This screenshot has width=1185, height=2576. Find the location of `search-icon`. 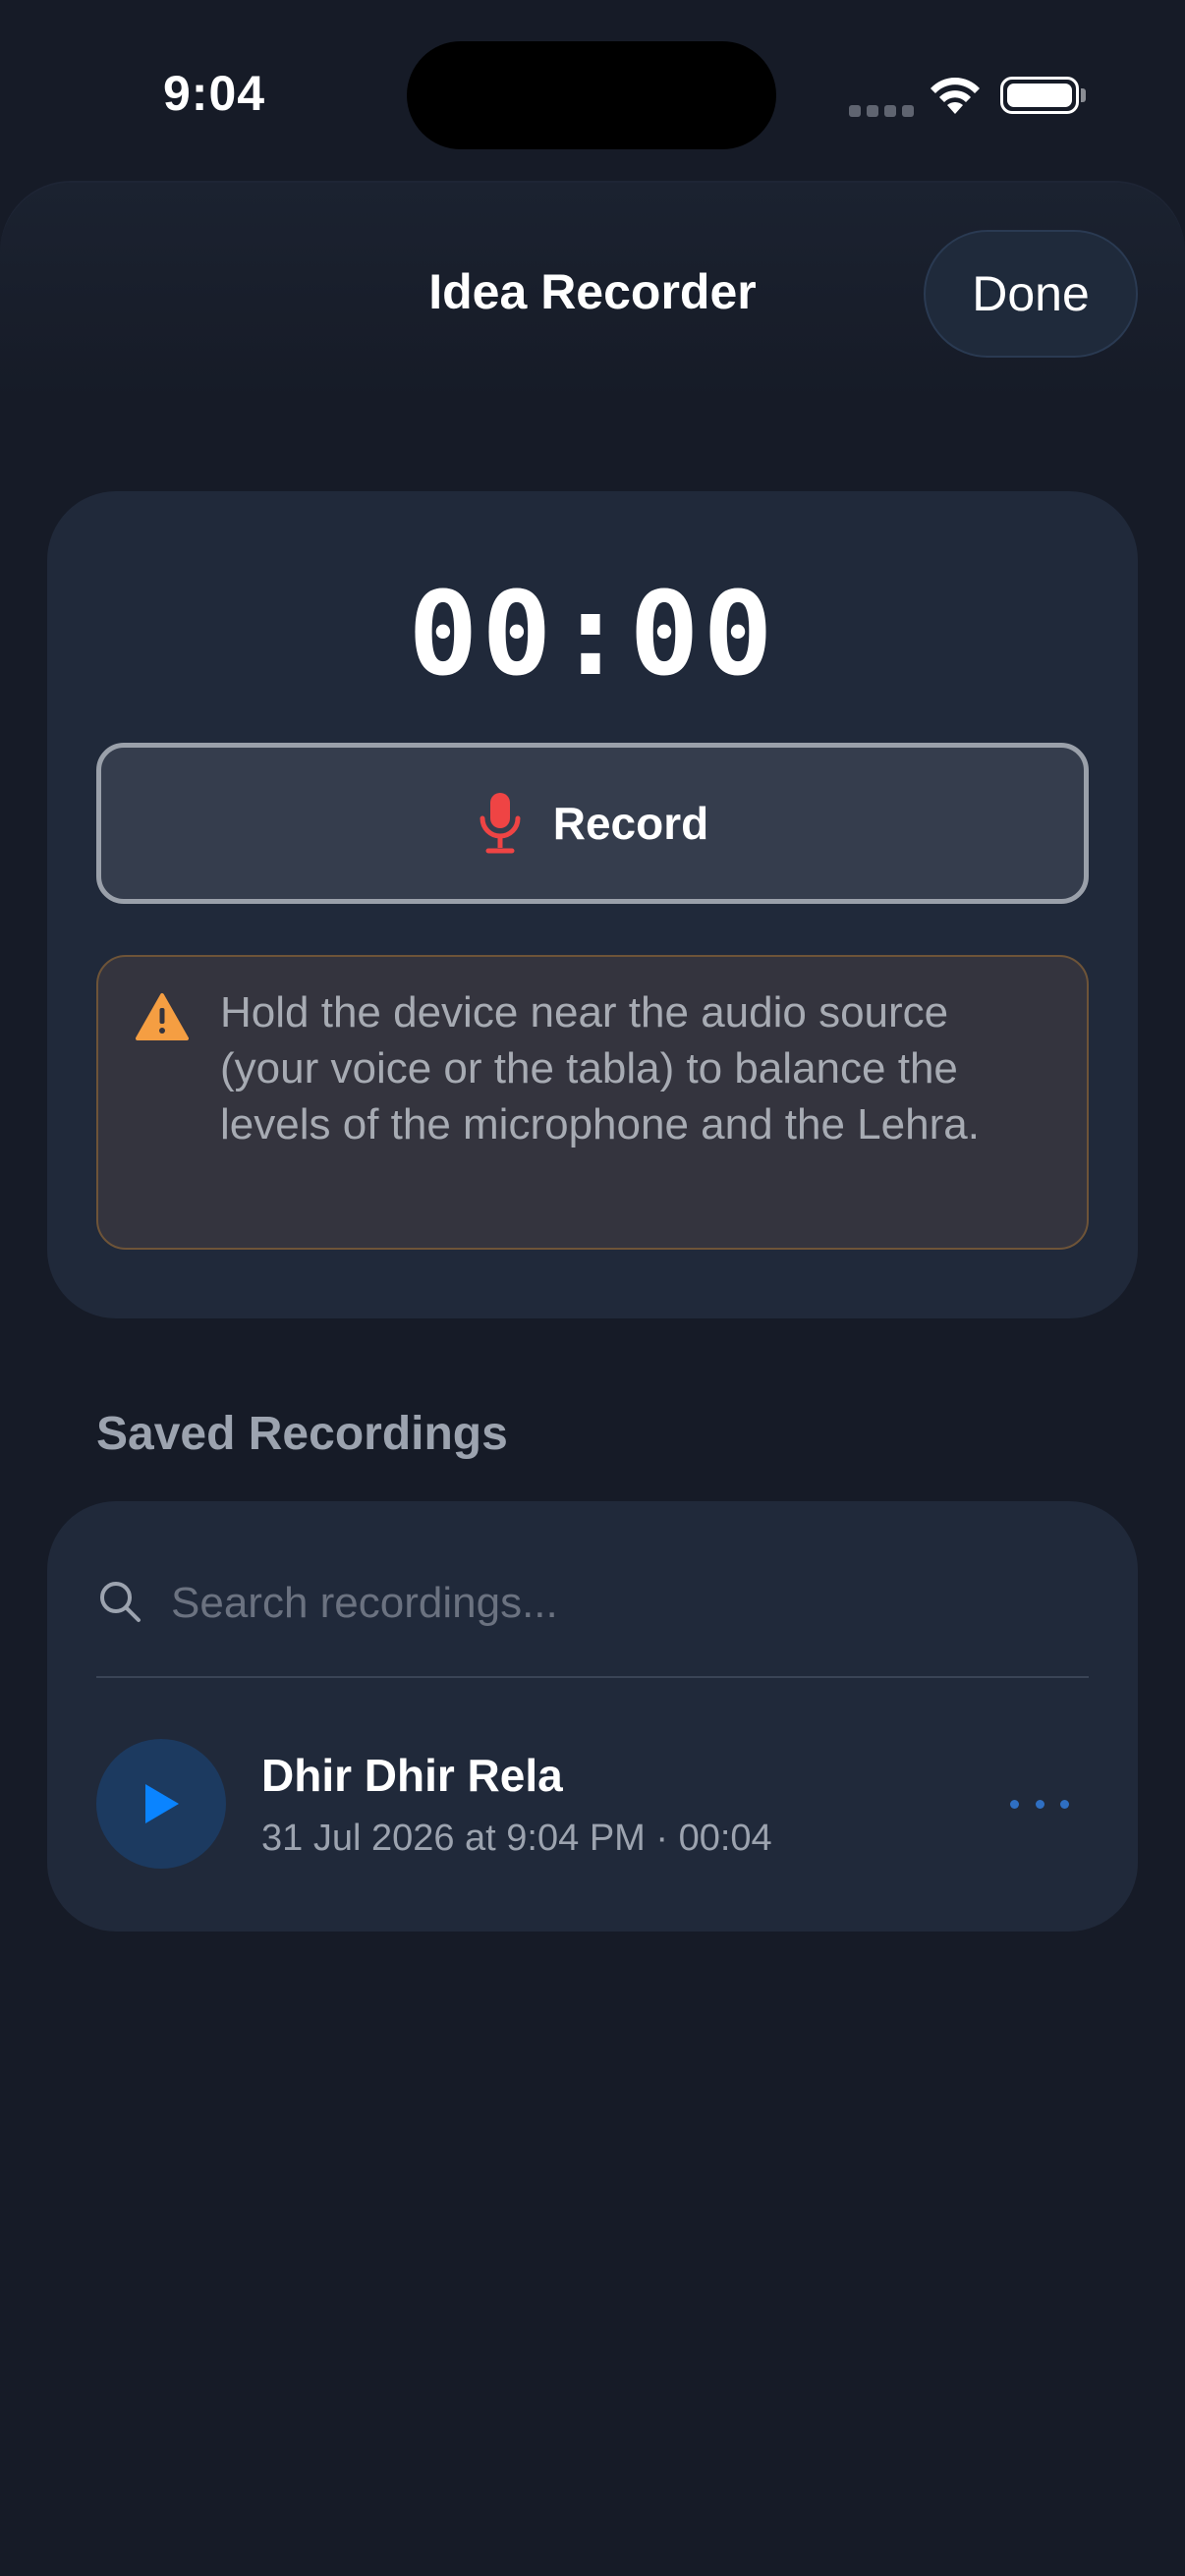

search-icon is located at coordinates (121, 1602).